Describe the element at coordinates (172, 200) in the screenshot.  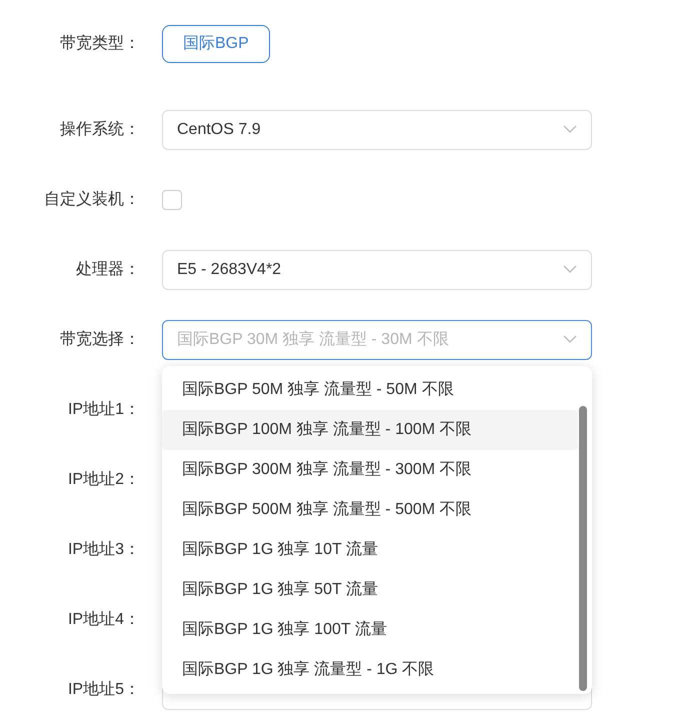
I see `checkbox` at that location.